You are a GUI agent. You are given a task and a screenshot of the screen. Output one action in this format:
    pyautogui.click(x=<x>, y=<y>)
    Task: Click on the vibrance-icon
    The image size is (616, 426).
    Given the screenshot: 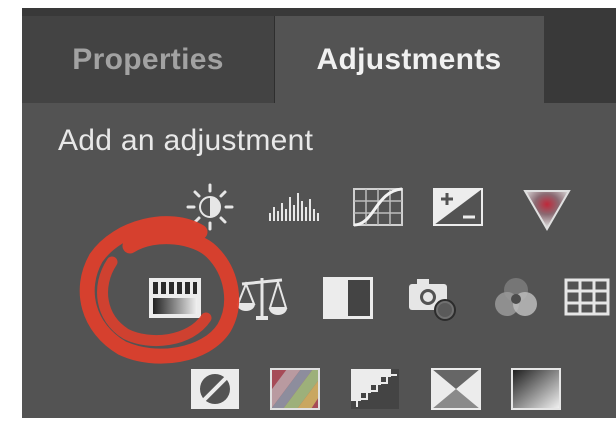 What is the action you would take?
    pyautogui.click(x=547, y=207)
    